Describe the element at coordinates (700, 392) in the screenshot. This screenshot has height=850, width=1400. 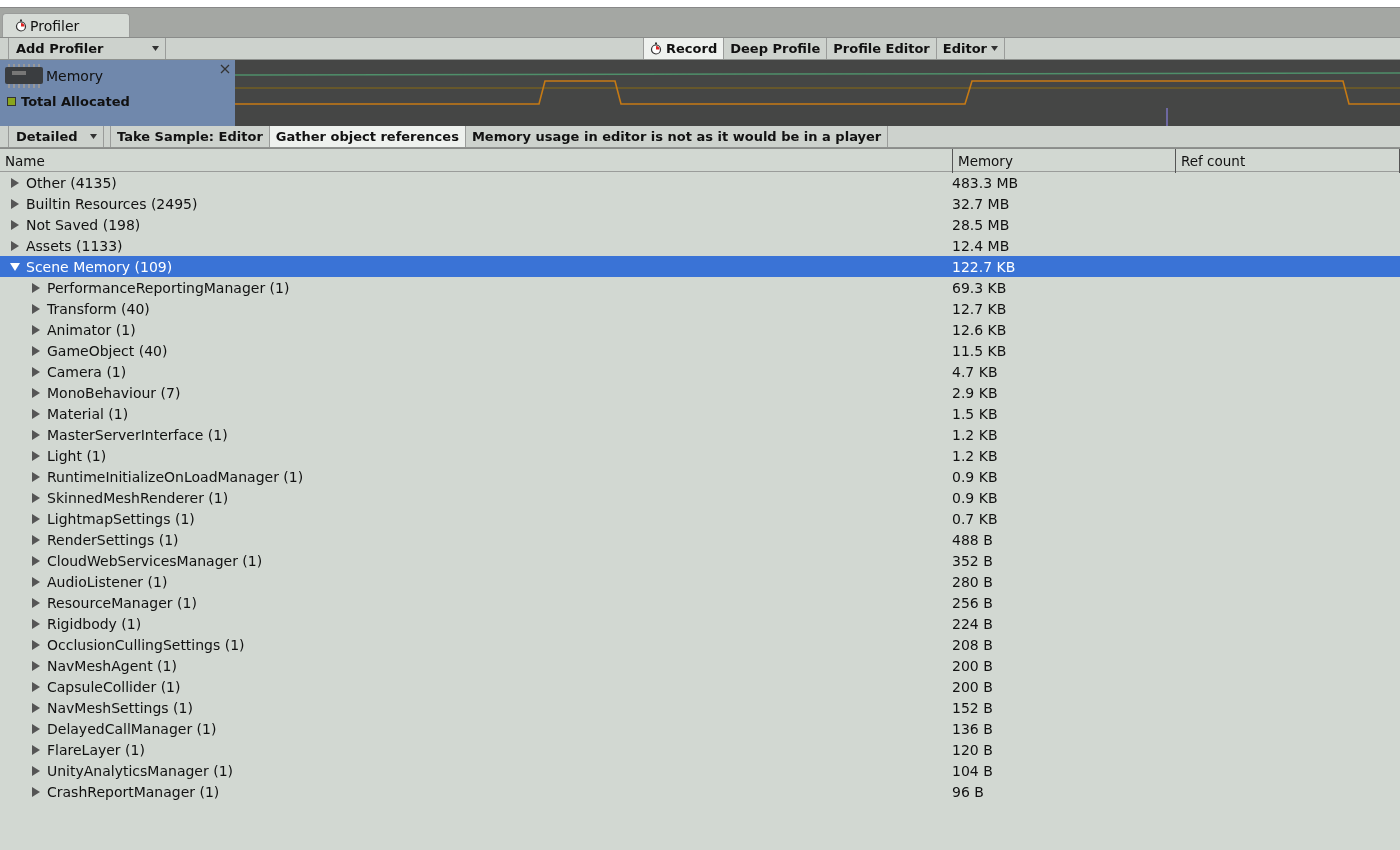
I see `tree-row: MonoBehaviour (7) 2.9 KB` at that location.